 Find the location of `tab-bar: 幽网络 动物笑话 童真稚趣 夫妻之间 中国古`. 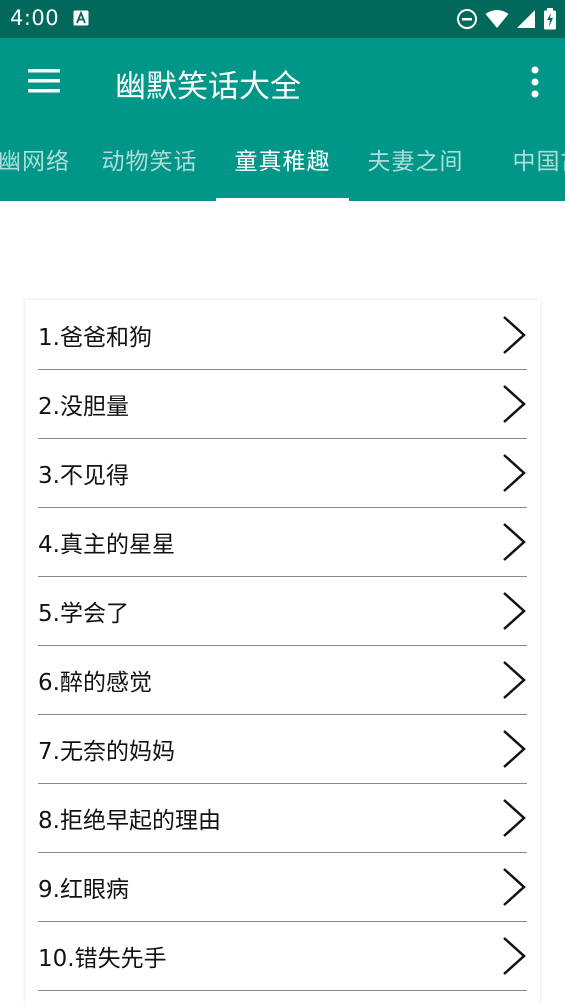

tab-bar: 幽网络 动物笑话 童真稚趣 夫妻之间 中国古 is located at coordinates (282, 162).